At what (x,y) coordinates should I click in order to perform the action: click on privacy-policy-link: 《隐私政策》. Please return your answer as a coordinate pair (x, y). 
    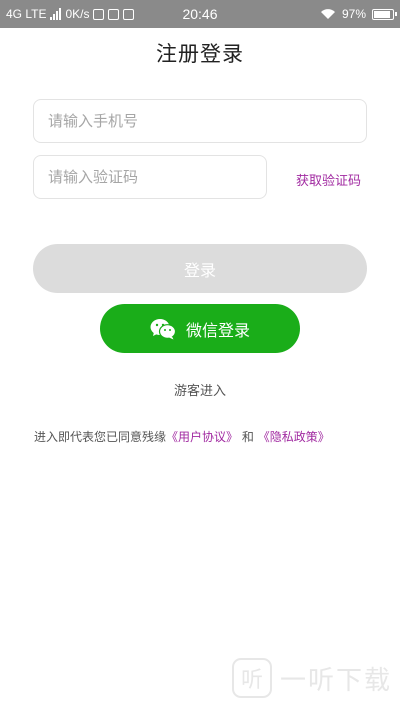
    Looking at the image, I should click on (294, 437).